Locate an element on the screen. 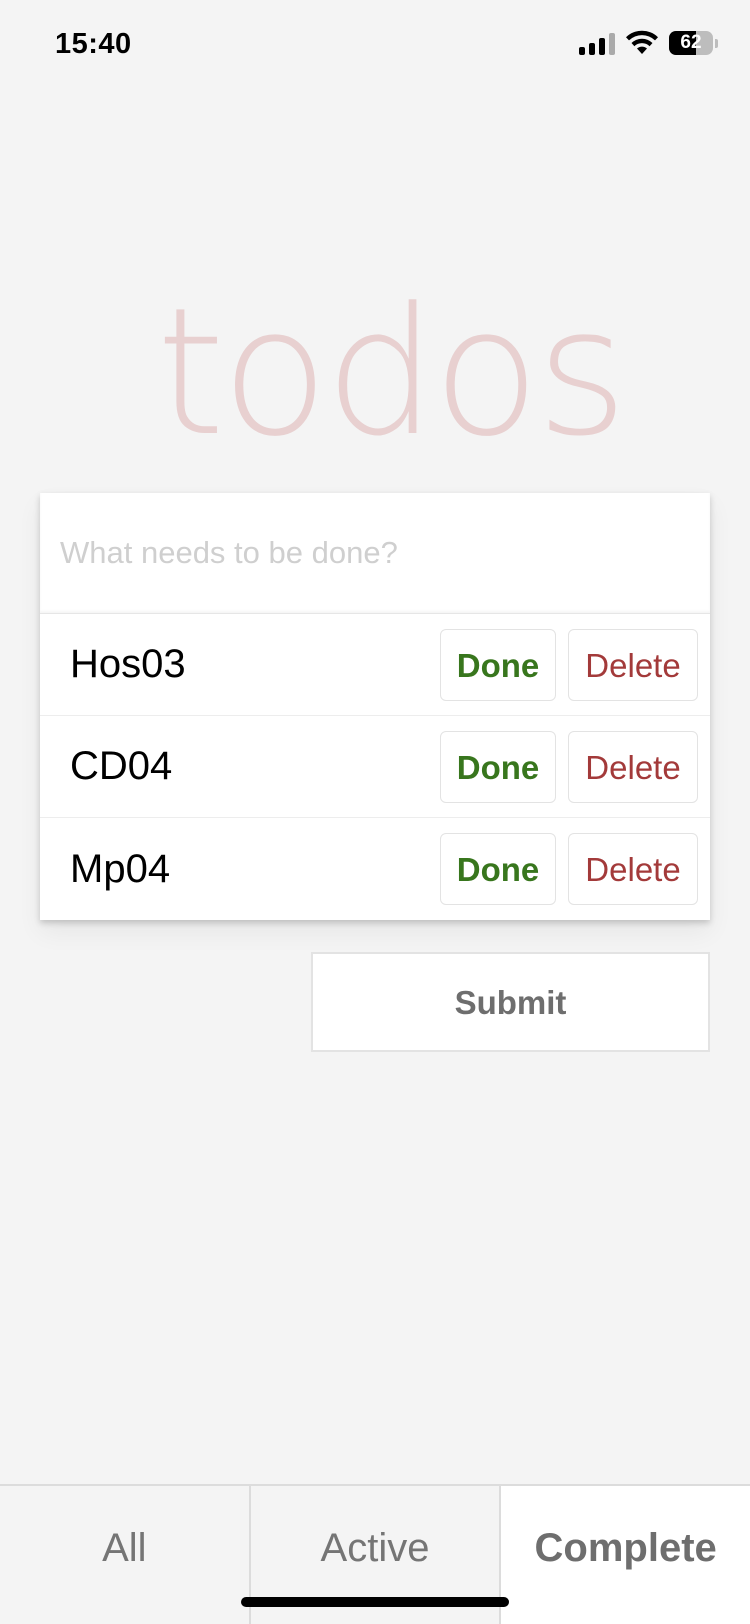 The height and width of the screenshot is (1624, 750). status-time: 15:40 is located at coordinates (93, 44).